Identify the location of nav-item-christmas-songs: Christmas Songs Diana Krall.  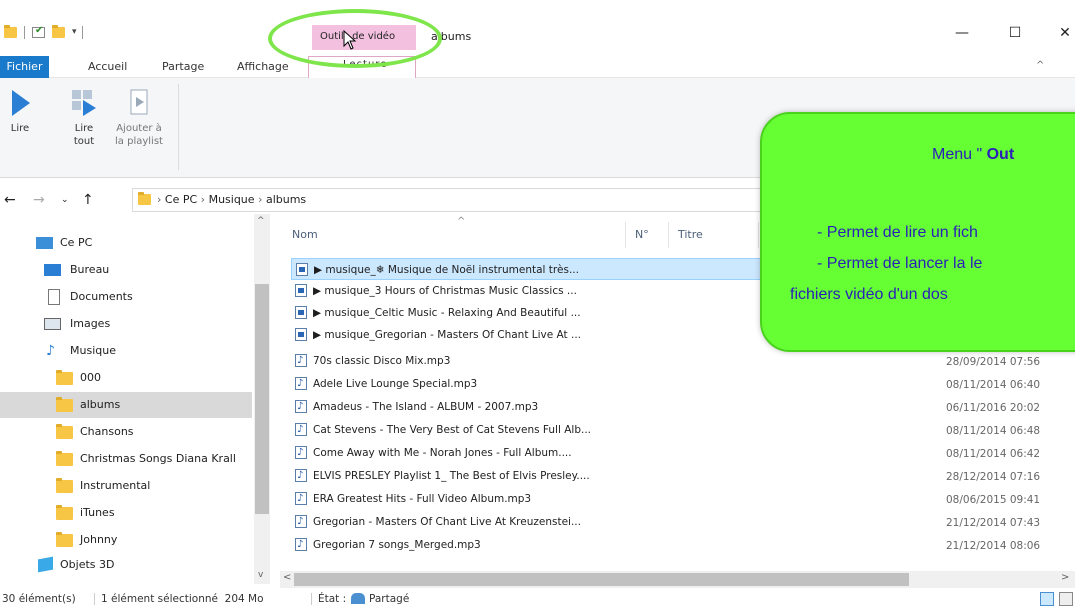
(126, 459).